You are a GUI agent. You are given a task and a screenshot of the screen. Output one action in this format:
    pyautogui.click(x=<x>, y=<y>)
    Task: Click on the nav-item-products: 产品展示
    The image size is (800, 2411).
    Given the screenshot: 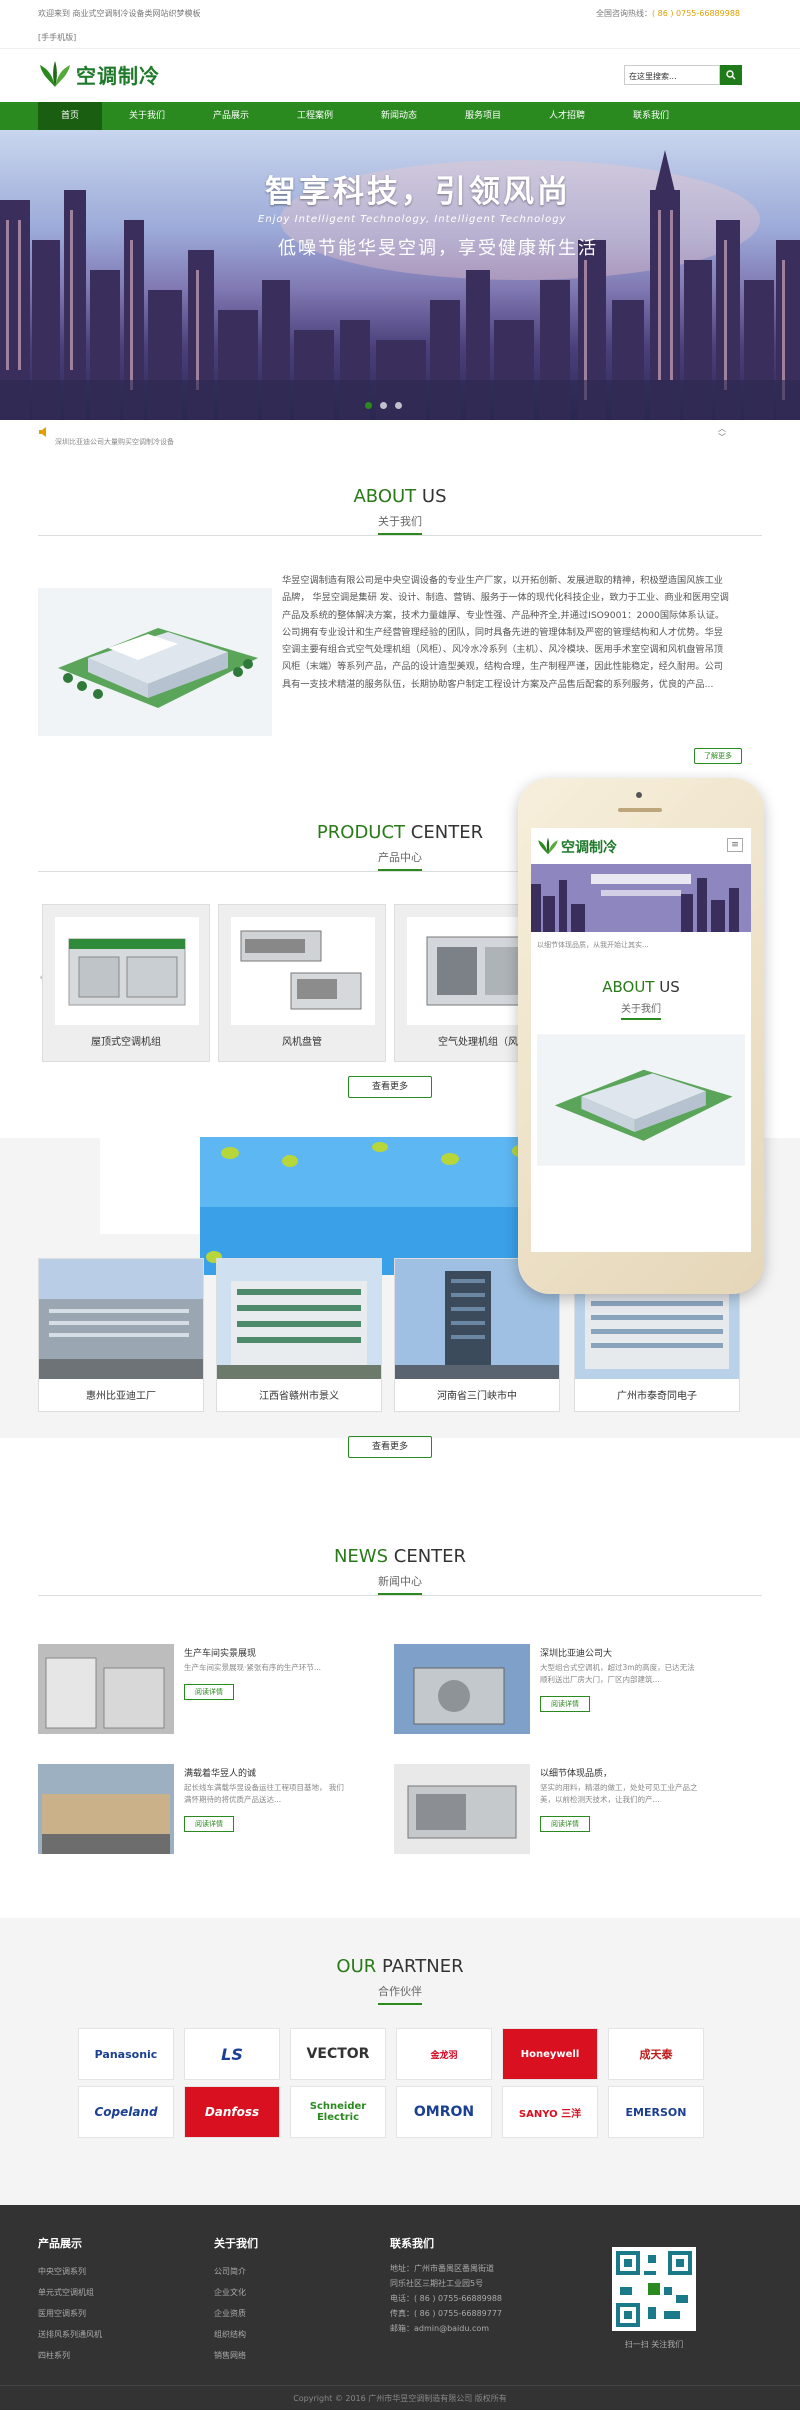 What is the action you would take?
    pyautogui.click(x=231, y=116)
    